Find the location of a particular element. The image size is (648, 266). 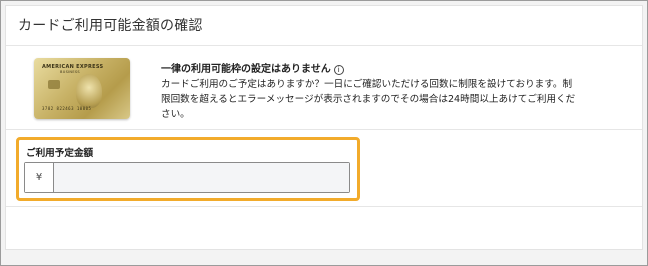

info-title: 一律の利用可能枠の設定はありません i is located at coordinates (252, 67).